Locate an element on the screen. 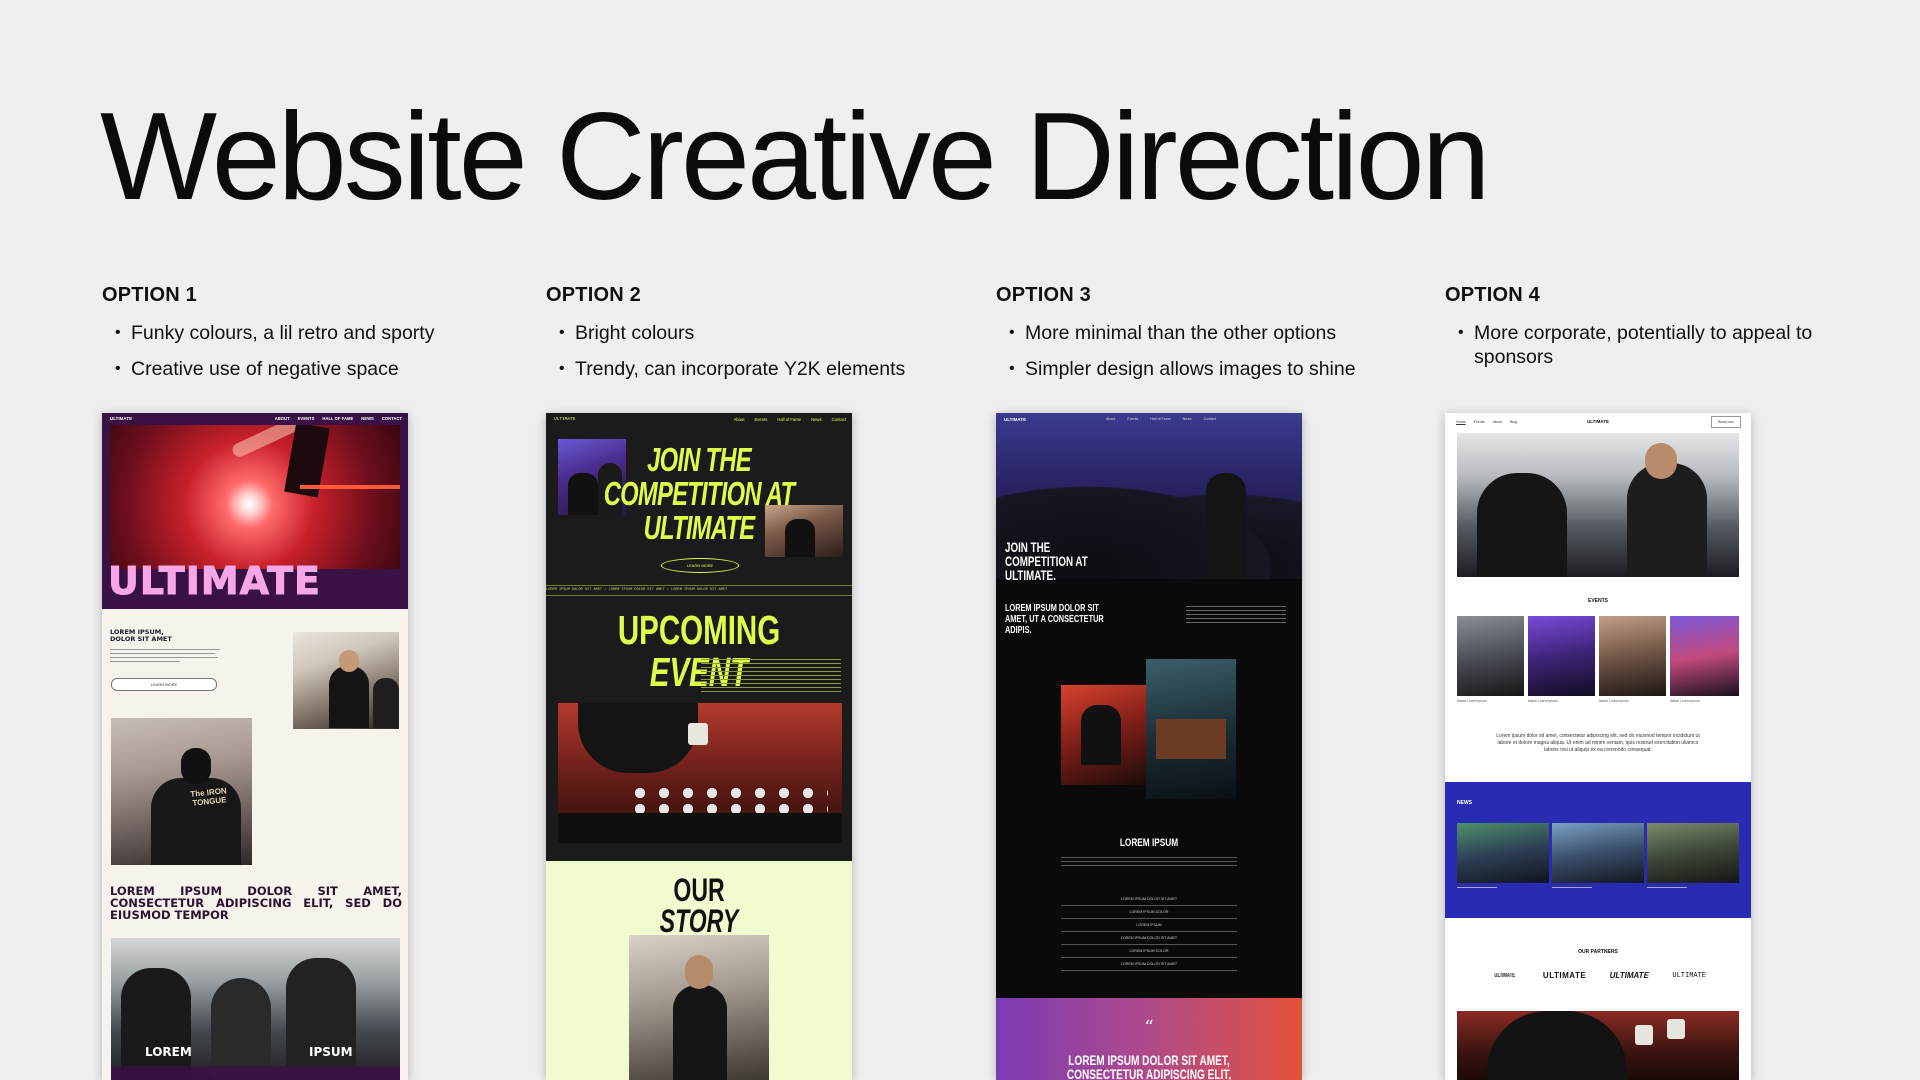 This screenshot has height=1080, width=1920. book-now-button: Book now is located at coordinates (1726, 422).